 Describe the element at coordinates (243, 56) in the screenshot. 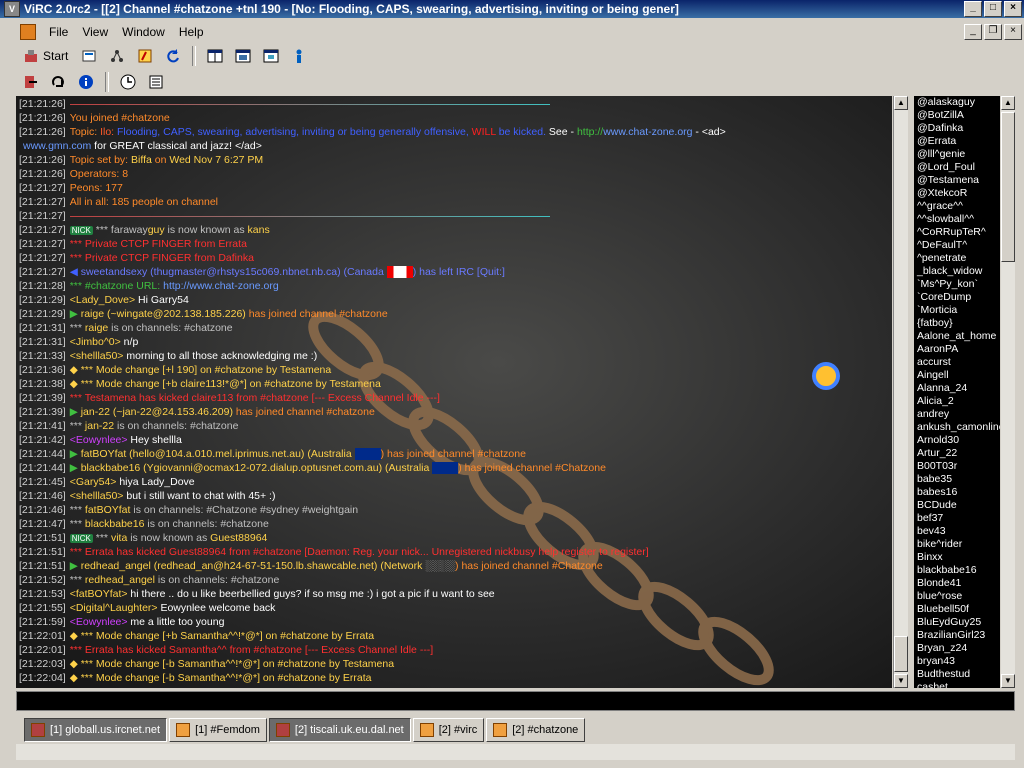

I see `cascade-button` at that location.